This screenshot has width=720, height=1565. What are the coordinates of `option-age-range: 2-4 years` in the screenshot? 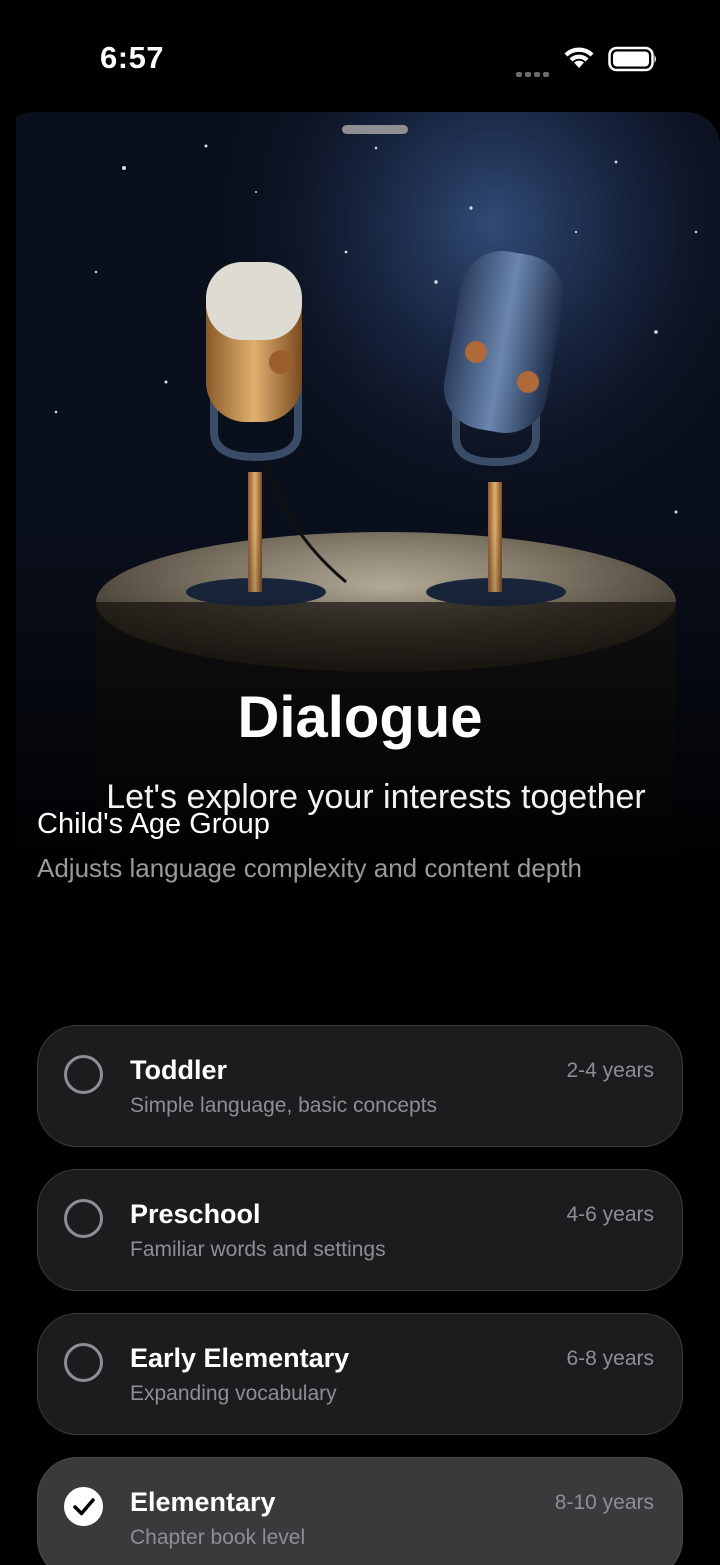 It's located at (610, 1070).